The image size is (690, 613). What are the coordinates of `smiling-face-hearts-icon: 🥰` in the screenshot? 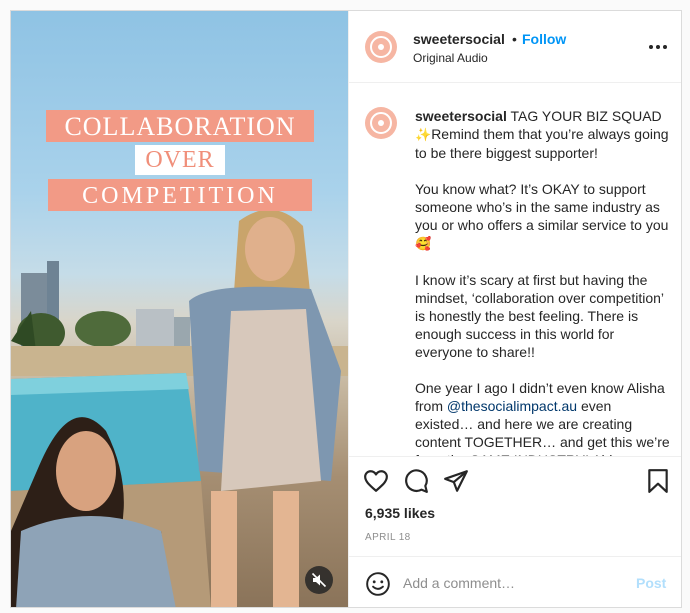 It's located at (423, 243).